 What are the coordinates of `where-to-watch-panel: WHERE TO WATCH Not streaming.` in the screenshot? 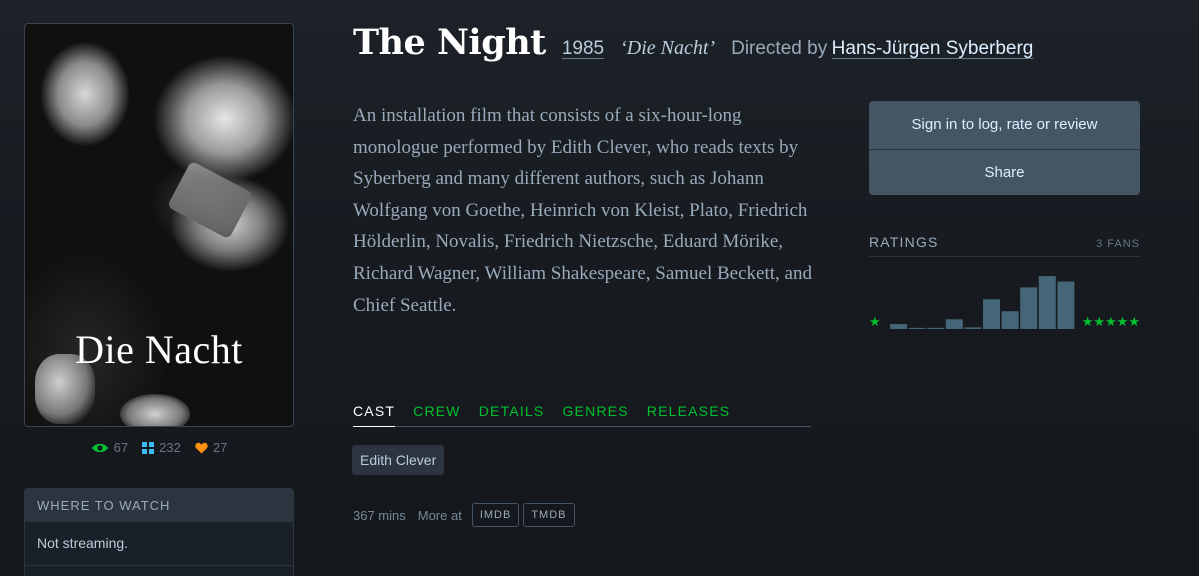 It's located at (159, 532).